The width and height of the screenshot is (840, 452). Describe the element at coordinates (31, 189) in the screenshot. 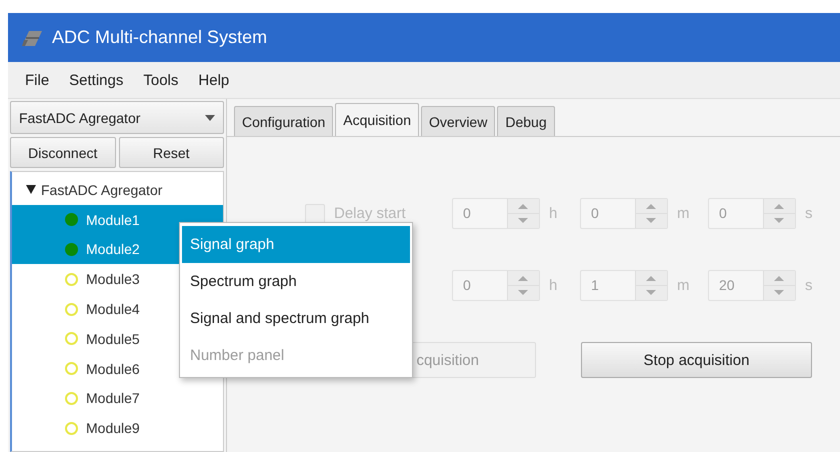

I see `expanded-triangle-icon` at that location.